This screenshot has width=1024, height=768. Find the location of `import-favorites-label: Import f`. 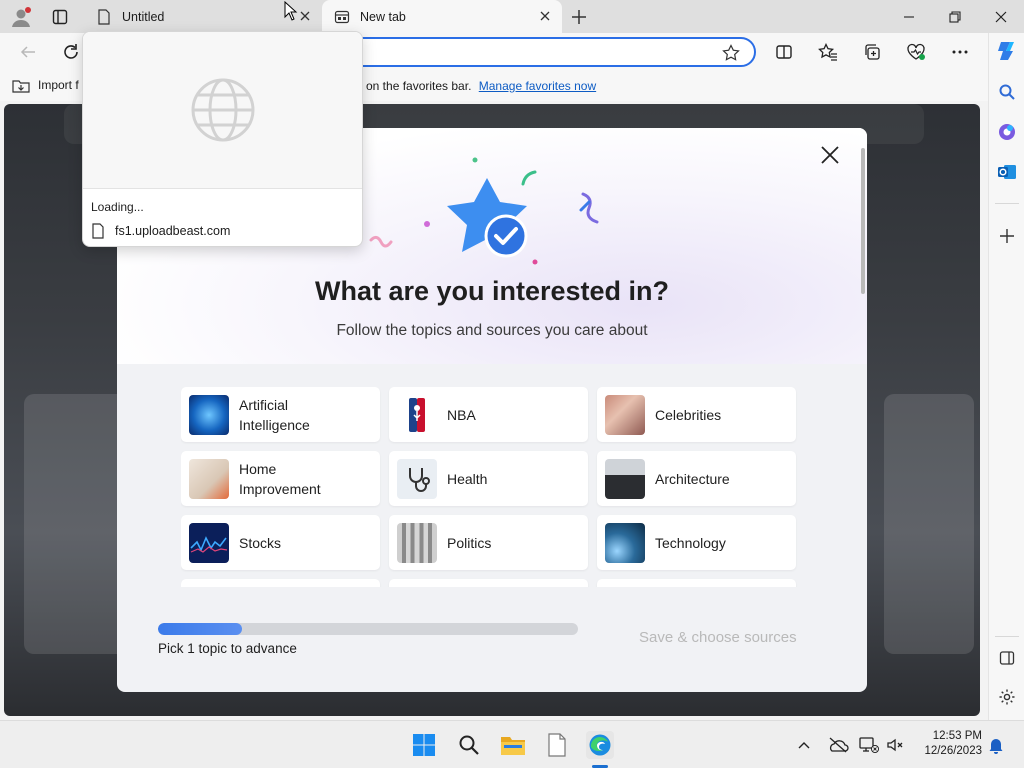

import-favorites-label: Import f is located at coordinates (58, 85).